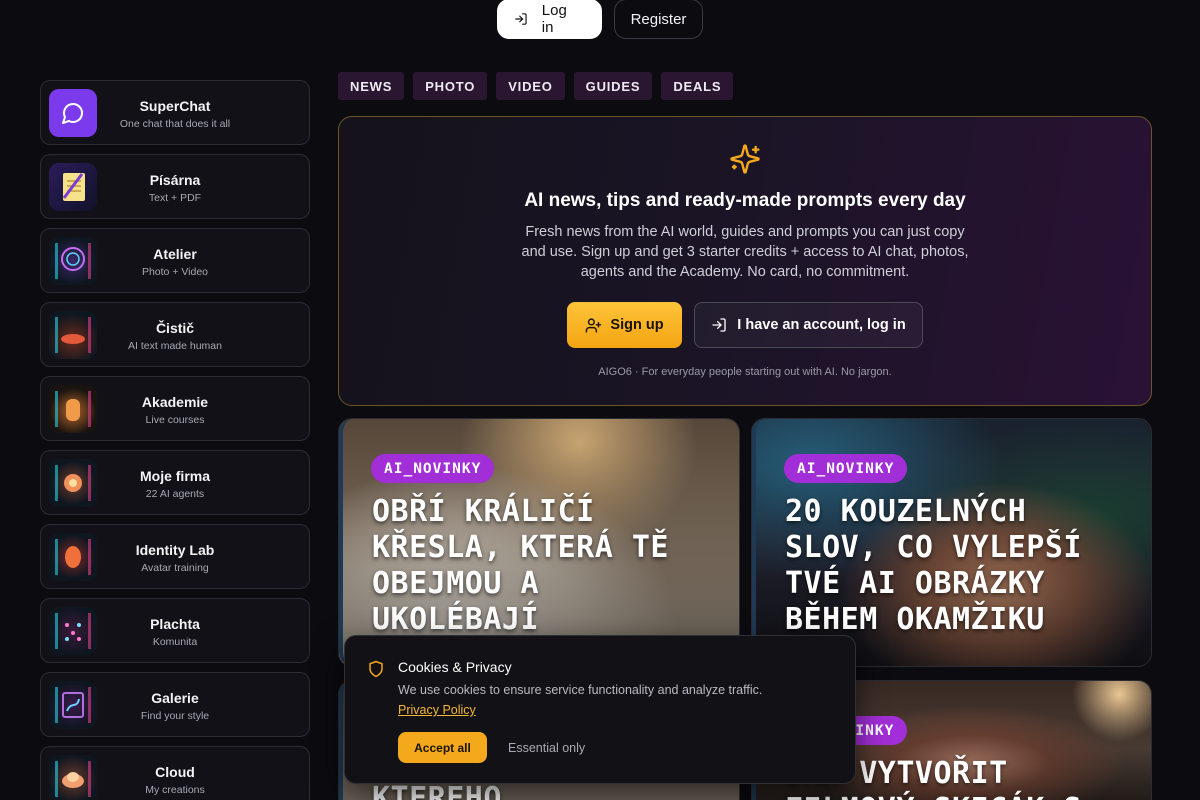  Describe the element at coordinates (637, 325) in the screenshot. I see `signup-label: Sign up` at that location.